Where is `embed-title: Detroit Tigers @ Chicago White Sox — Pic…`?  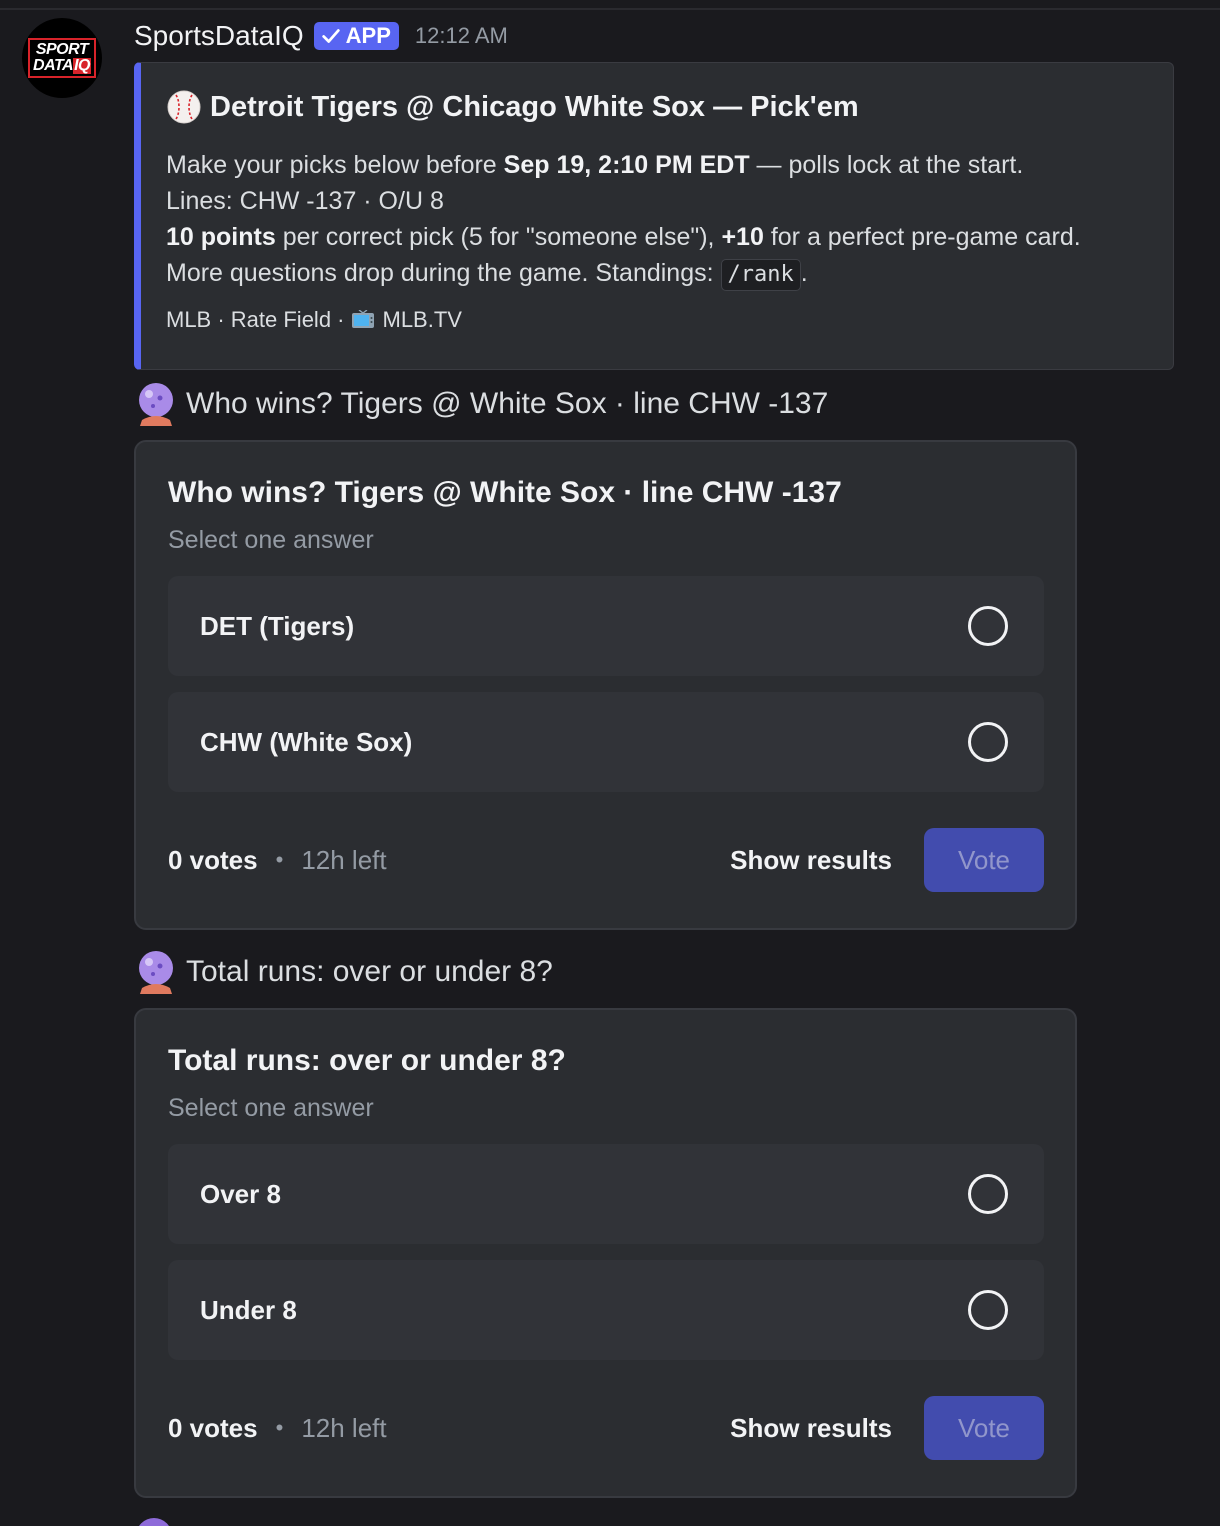
embed-title: Detroit Tigers @ Chicago White Sox — Pic… is located at coordinates (512, 107).